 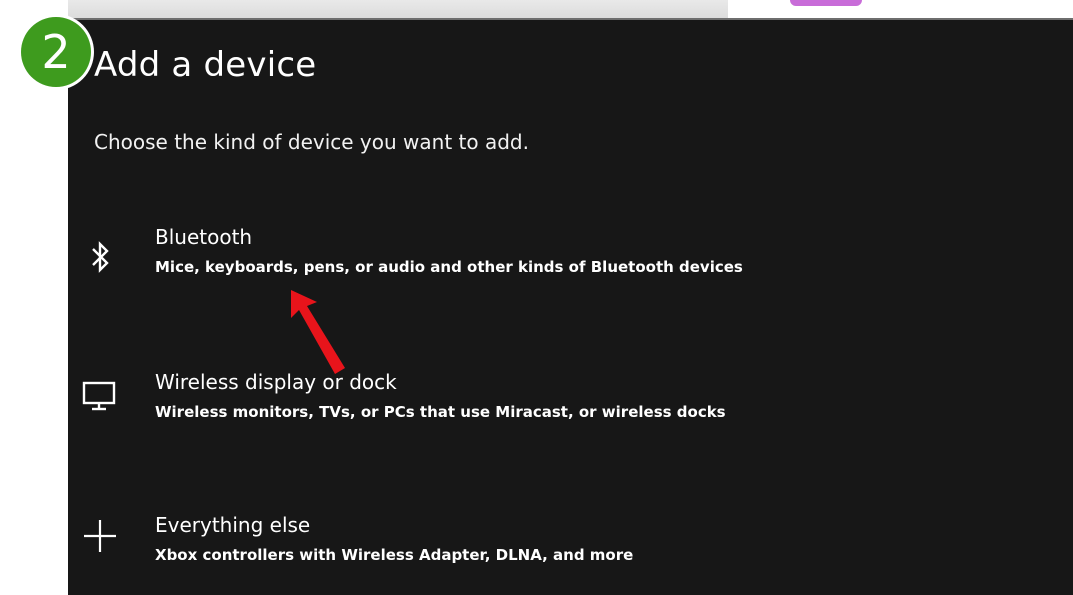 I want to click on red-arrow-icon, so click(x=320, y=335).